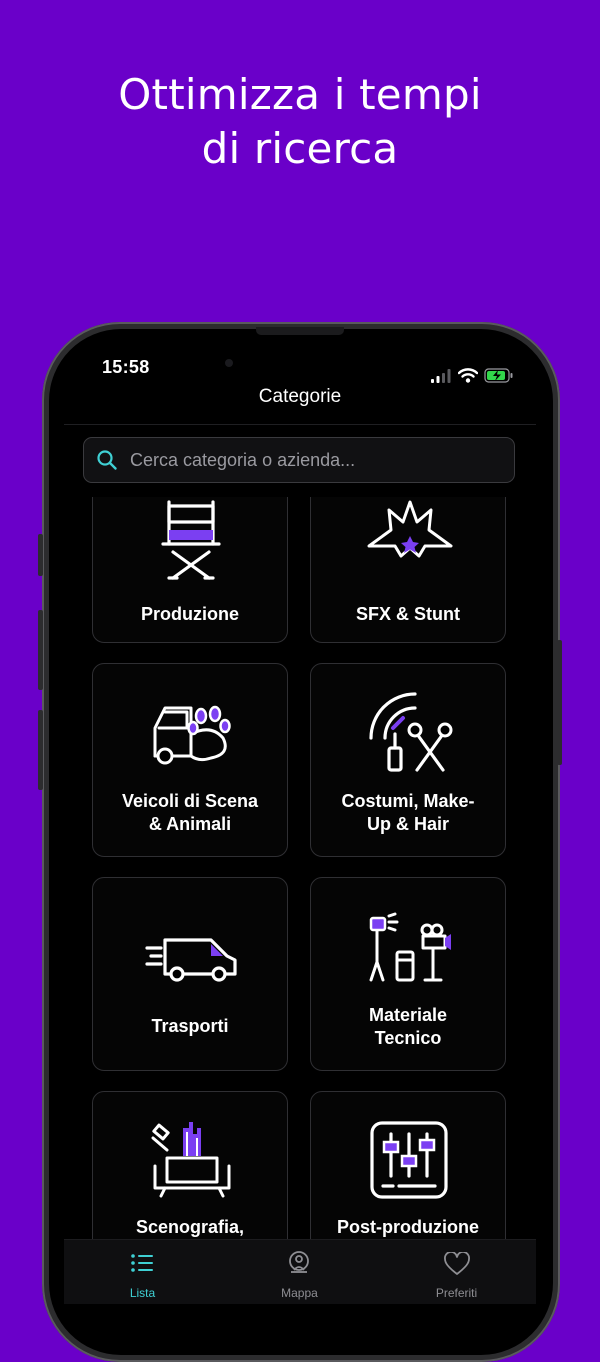 The width and height of the screenshot is (600, 1362). What do you see at coordinates (300, 396) in the screenshot?
I see `page-title: Categorie` at bounding box center [300, 396].